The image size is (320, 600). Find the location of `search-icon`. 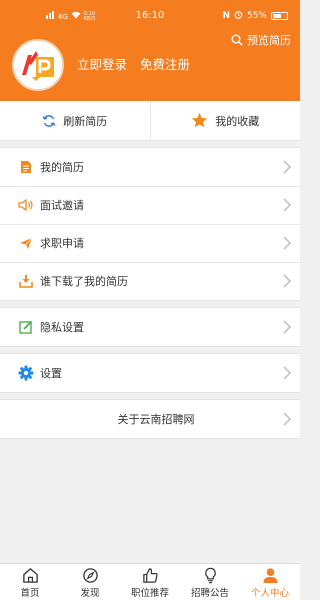

search-icon is located at coordinates (237, 40).